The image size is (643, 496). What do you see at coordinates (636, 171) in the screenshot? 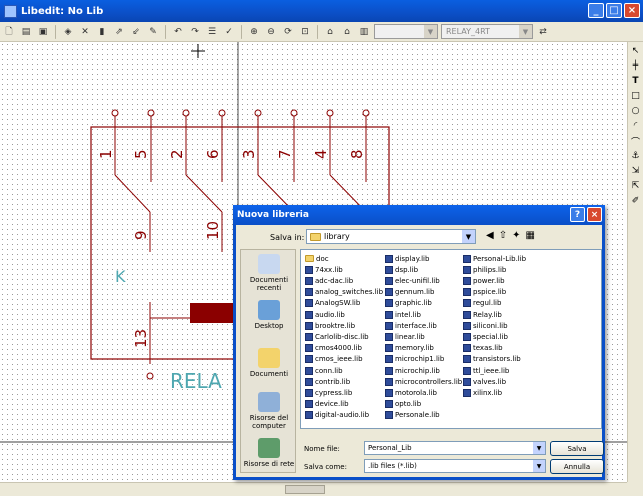
I see `import-symbol-icon: ⇲` at bounding box center [636, 171].